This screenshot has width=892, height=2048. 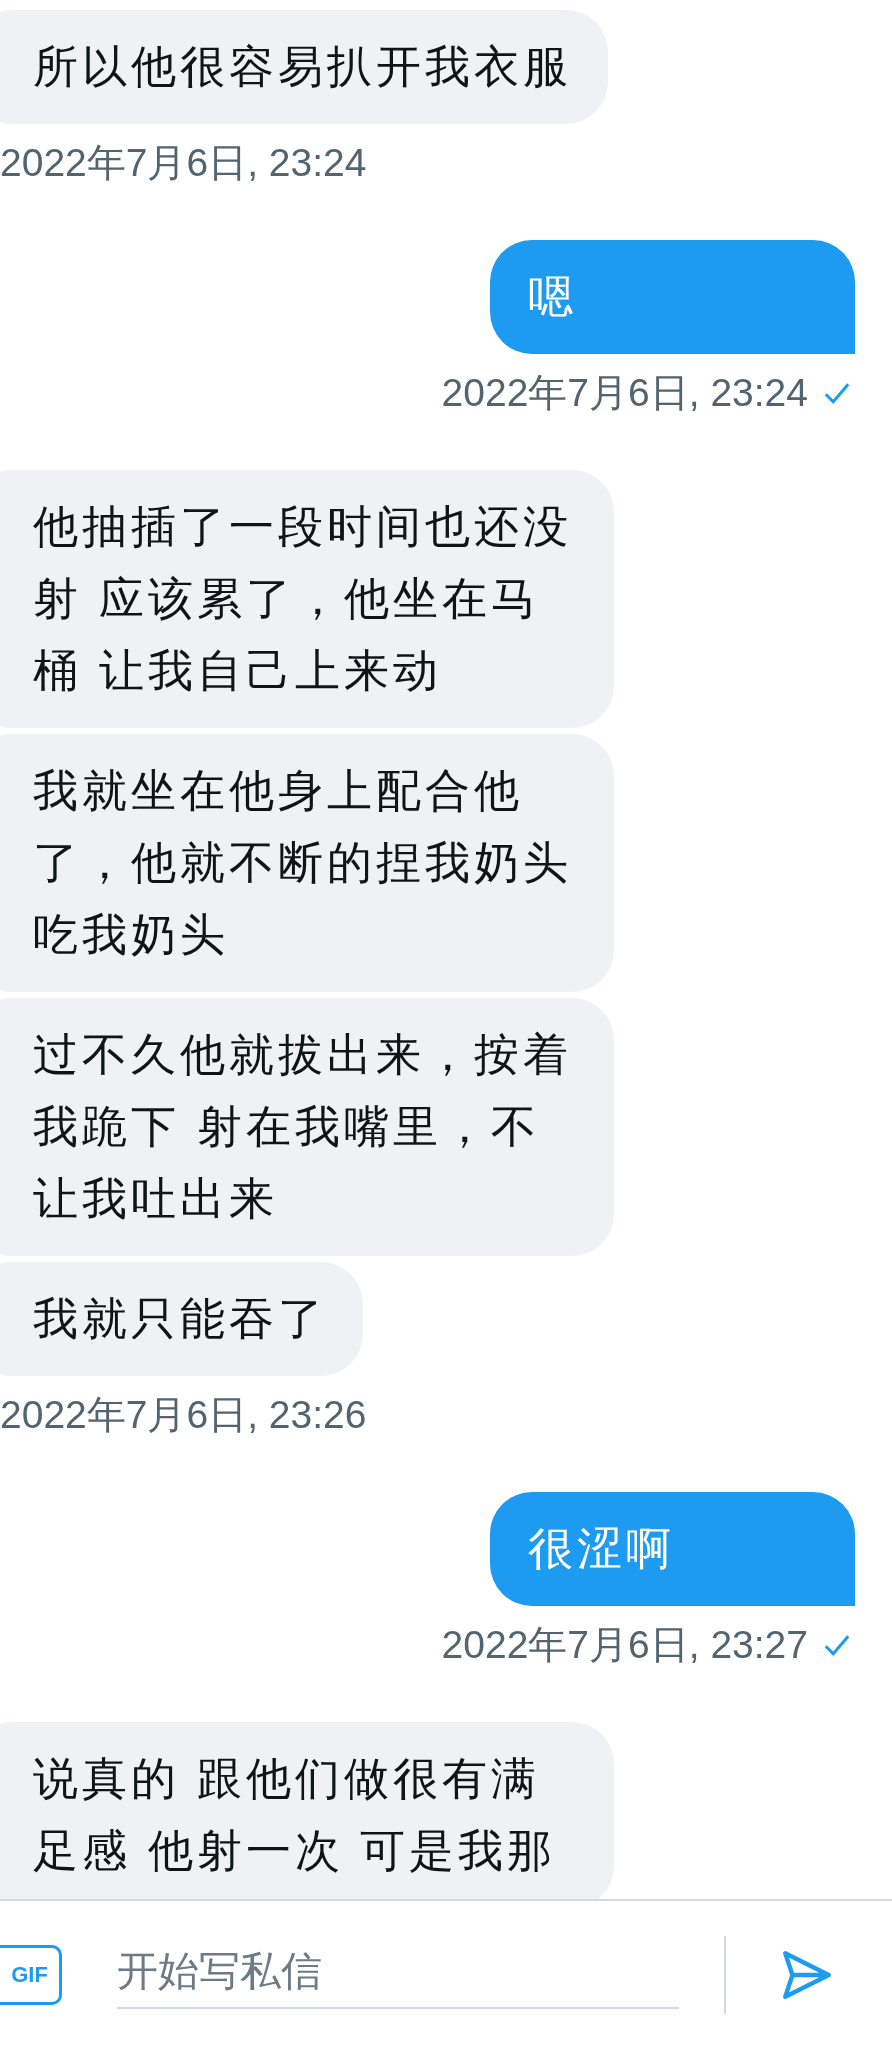 I want to click on message-bubble: 说真的 跟他们做很有满足感 他射一次 可是我那, so click(x=307, y=1810).